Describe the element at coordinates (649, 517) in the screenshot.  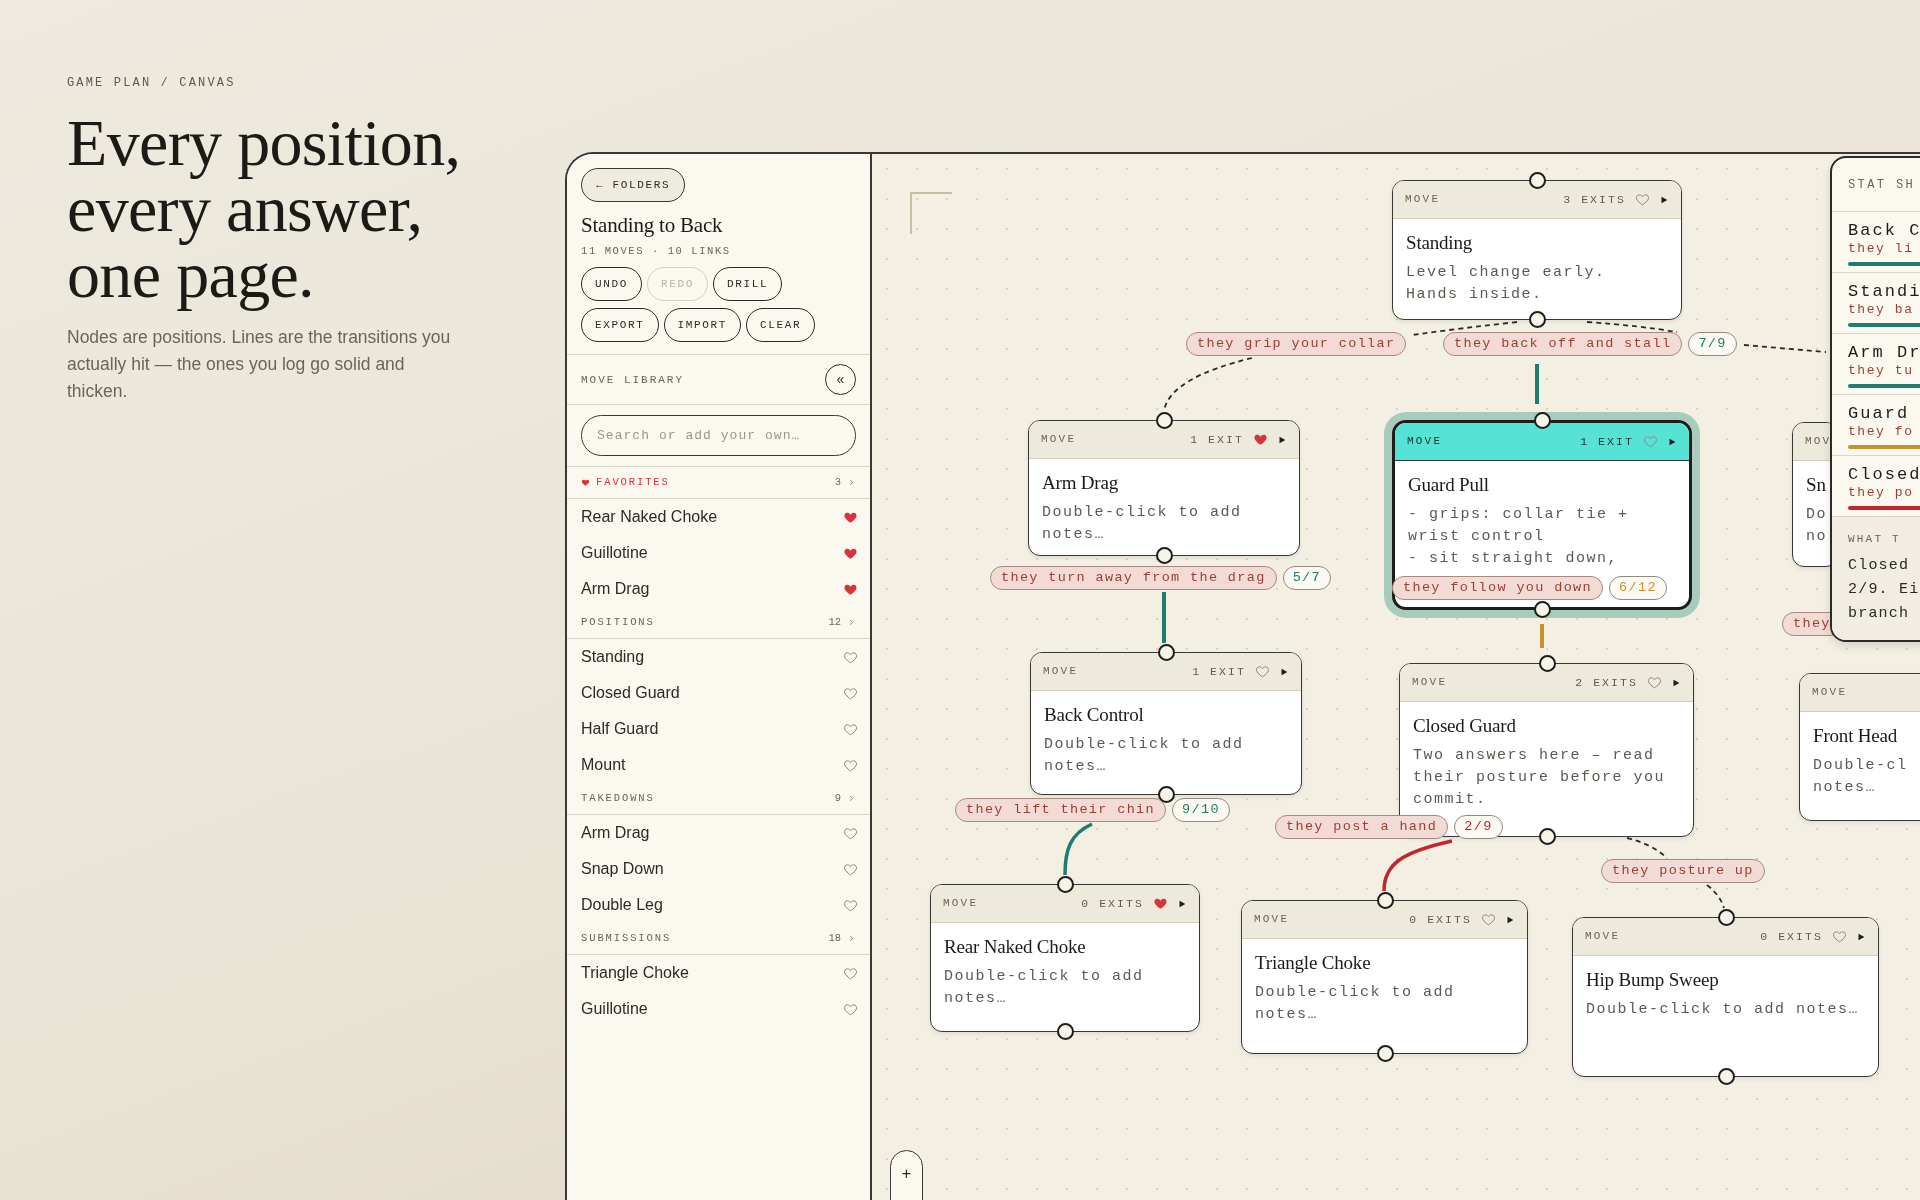
I see `library-item: Rear Naked Choke` at that location.